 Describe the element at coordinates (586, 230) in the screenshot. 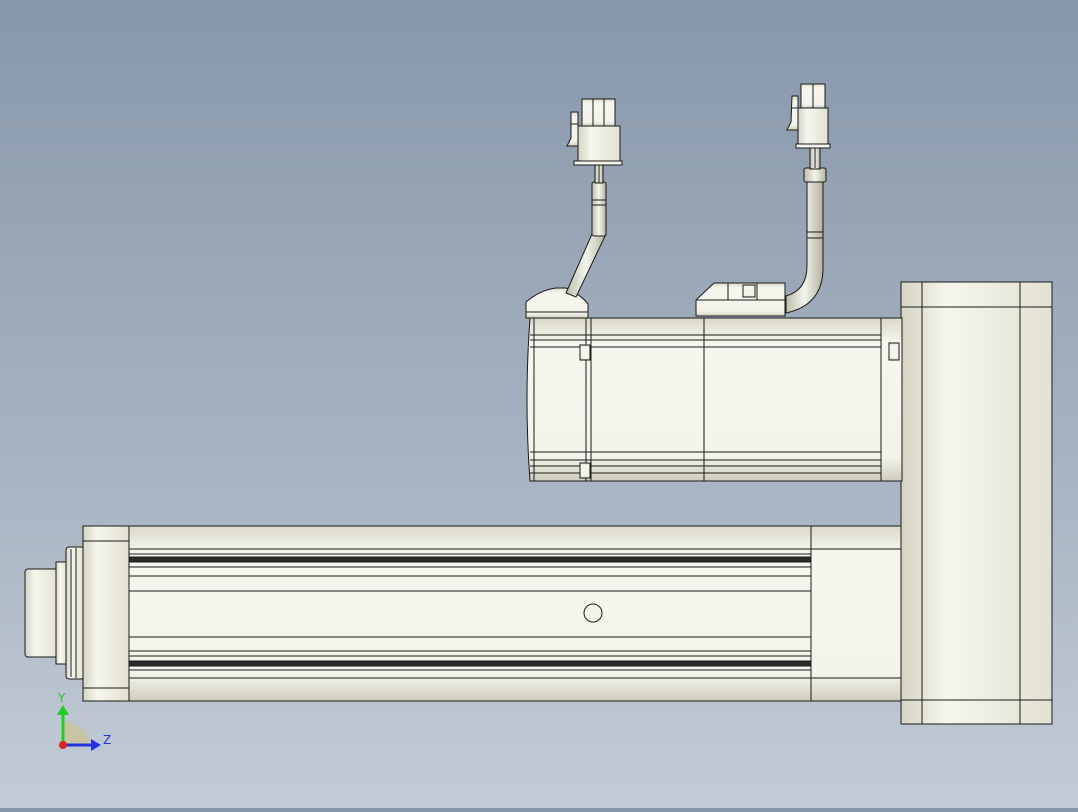

I see `encoder-cable` at that location.